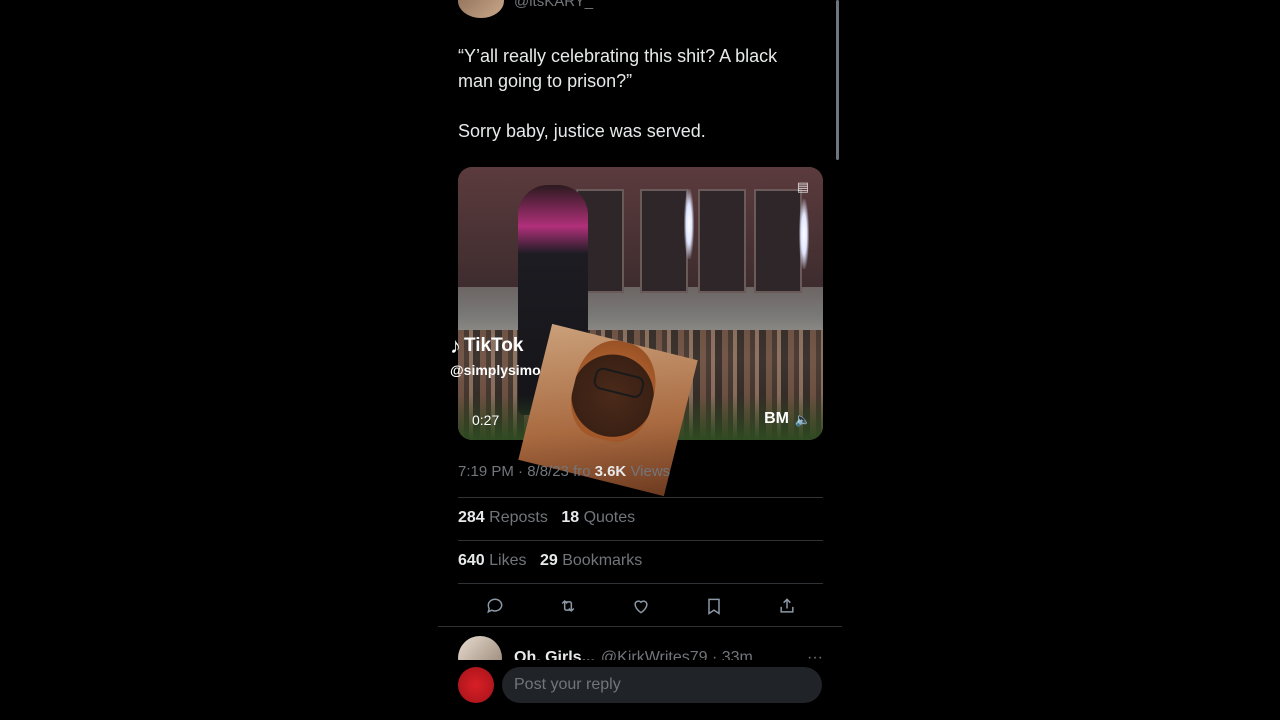 The image size is (1280, 720). I want to click on bm-watermark-logo: BM, so click(776, 418).